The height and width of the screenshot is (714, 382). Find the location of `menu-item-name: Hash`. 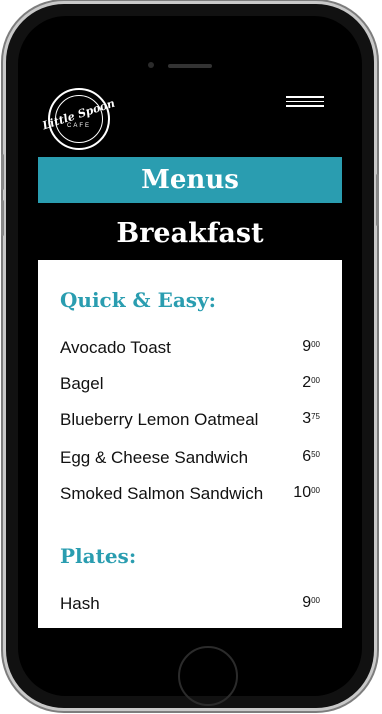

menu-item-name: Hash is located at coordinates (80, 603).